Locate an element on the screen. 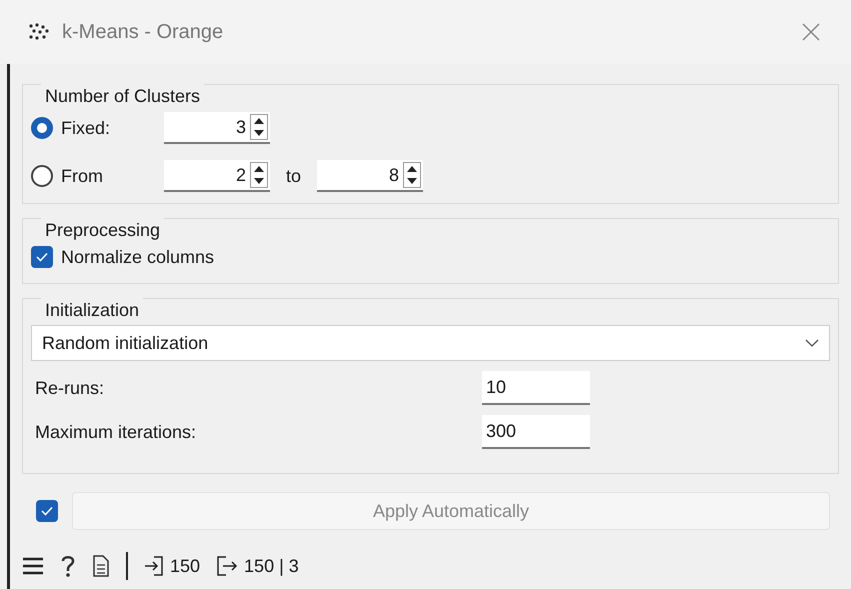 Image resolution: width=851 pixels, height=589 pixels. method-dropdown: Random initialization is located at coordinates (430, 343).